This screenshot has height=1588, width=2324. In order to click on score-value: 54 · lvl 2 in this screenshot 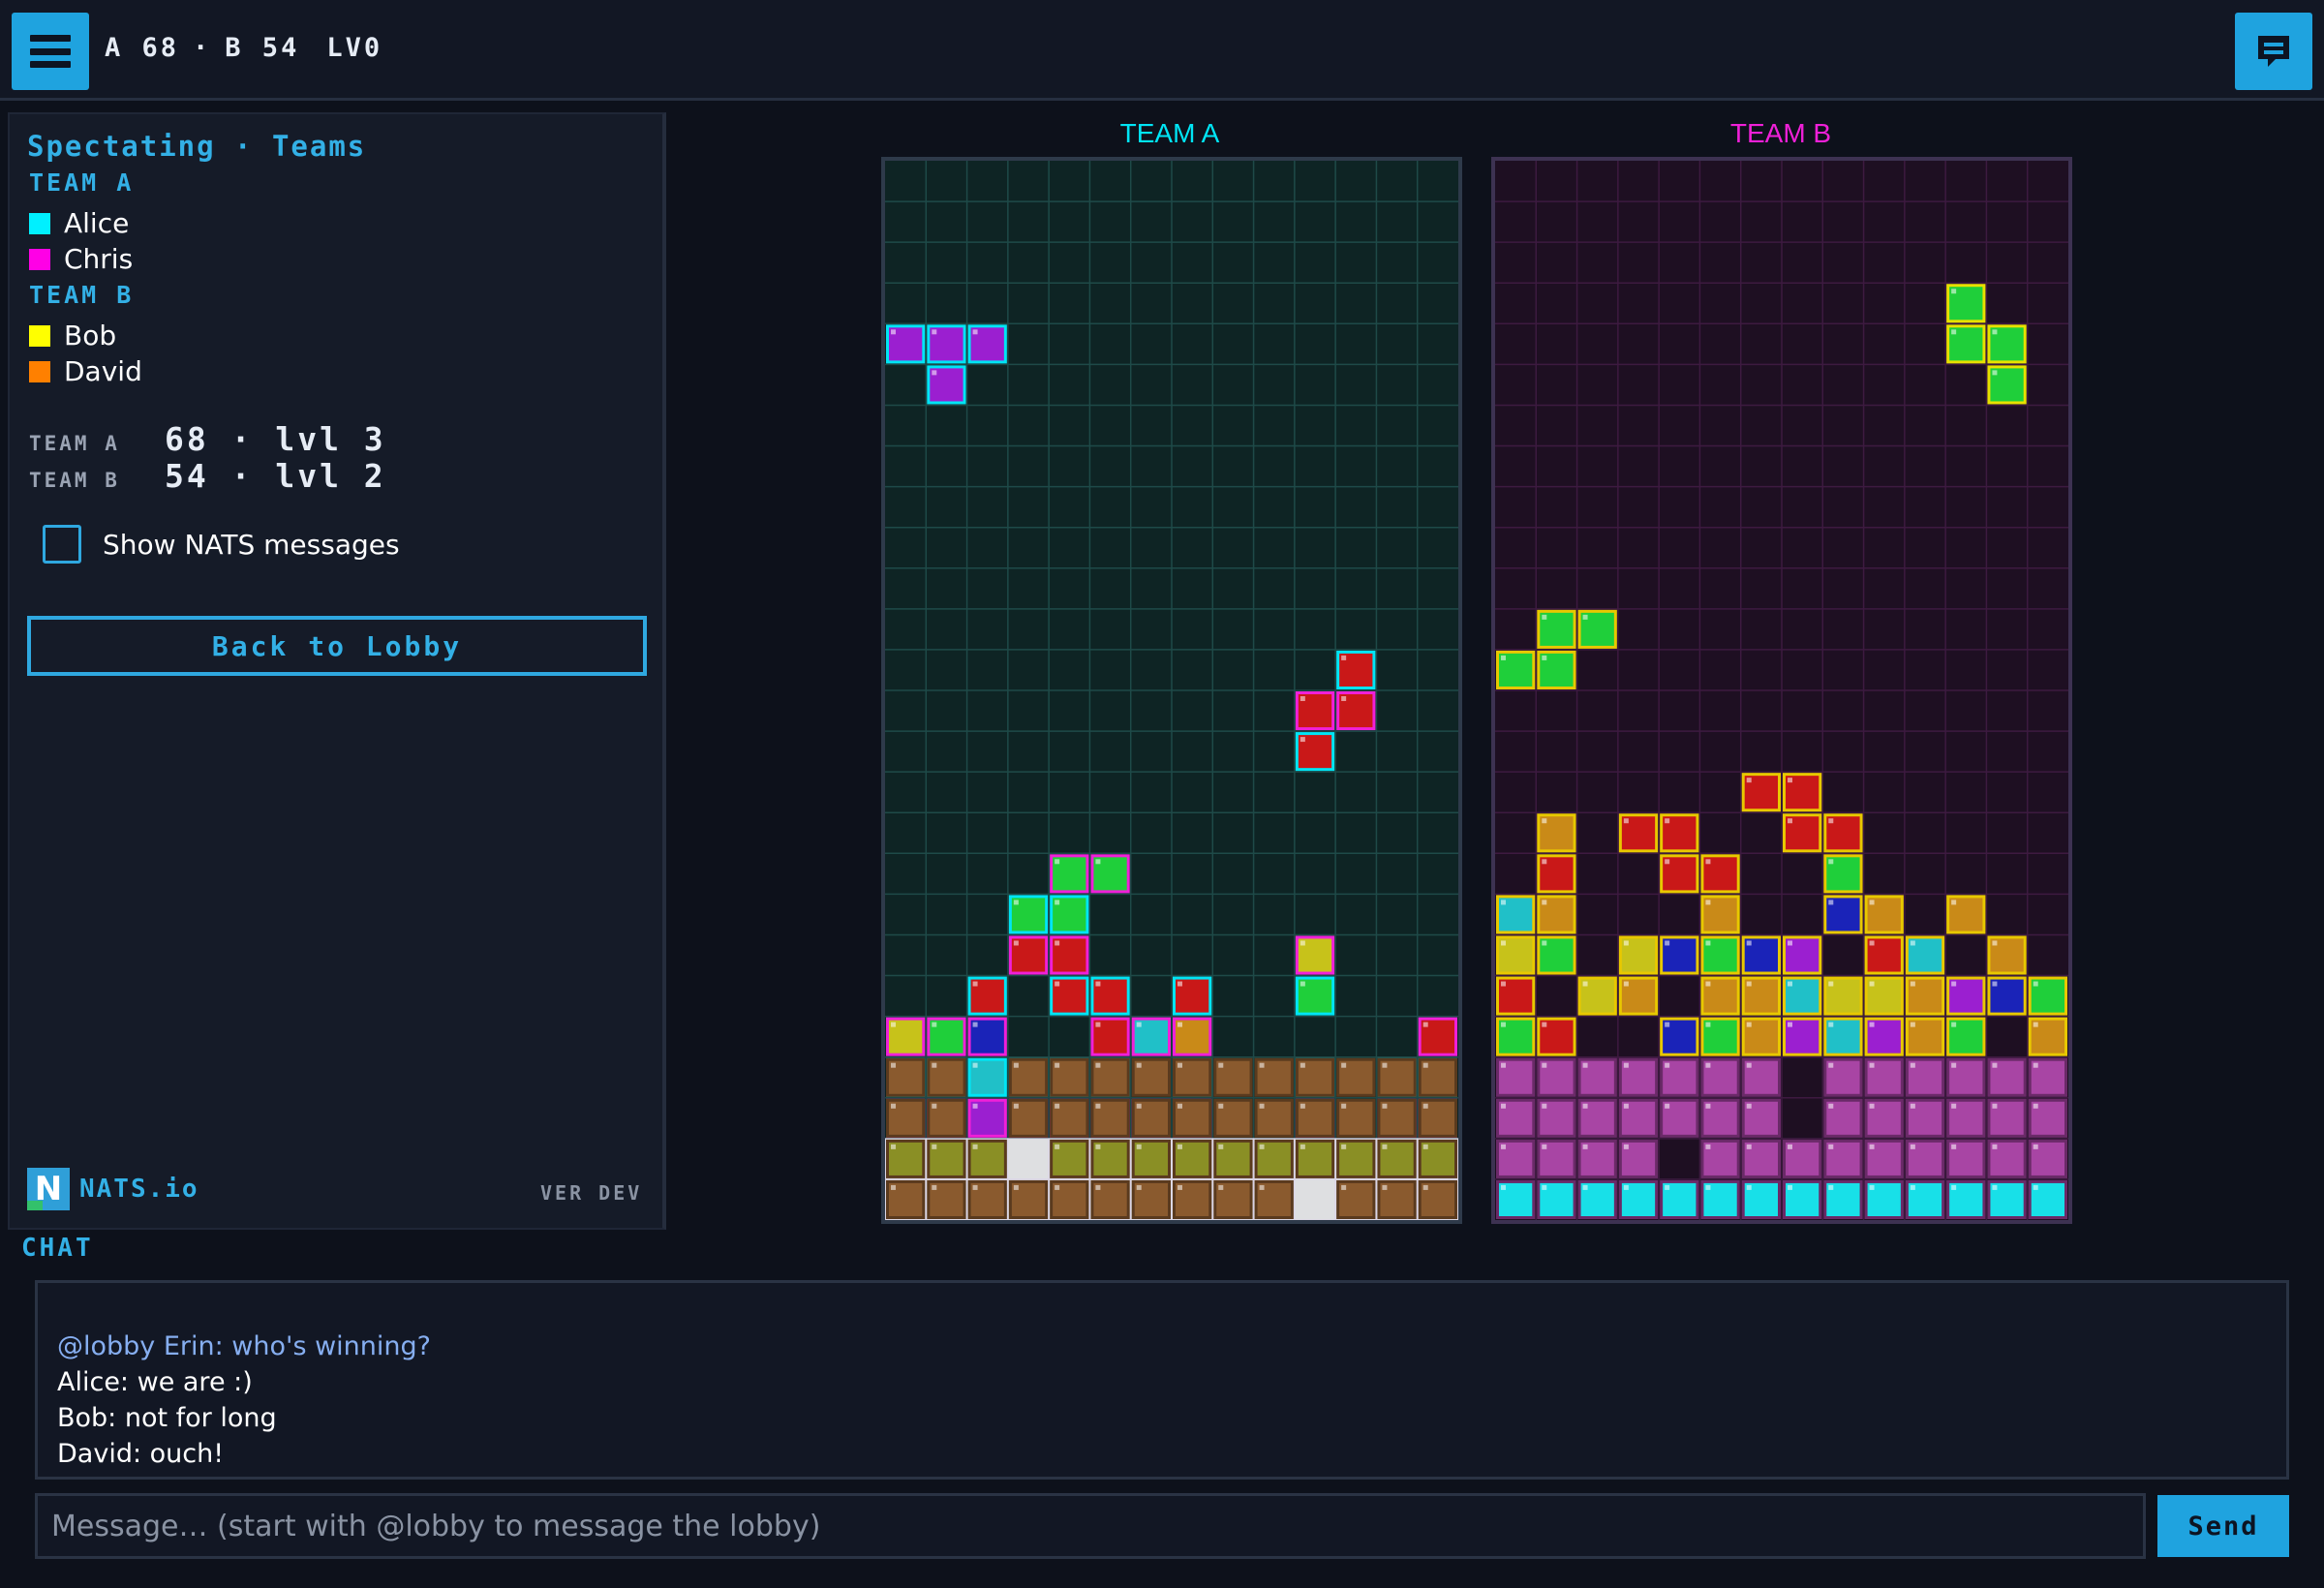, I will do `click(276, 476)`.